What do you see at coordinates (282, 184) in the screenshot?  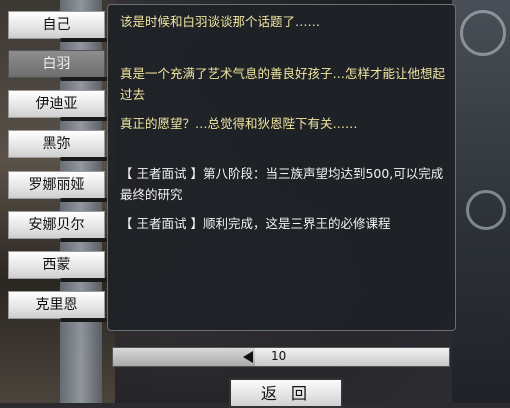 I see `log-entry: 【 王者面试 】第八阶段：当三族声望均达到500,可以完成最终的研究` at bounding box center [282, 184].